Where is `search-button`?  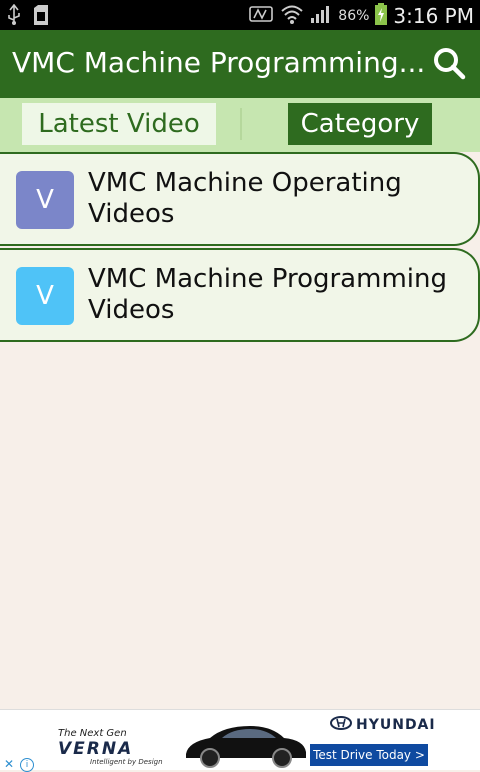 search-button is located at coordinates (449, 63).